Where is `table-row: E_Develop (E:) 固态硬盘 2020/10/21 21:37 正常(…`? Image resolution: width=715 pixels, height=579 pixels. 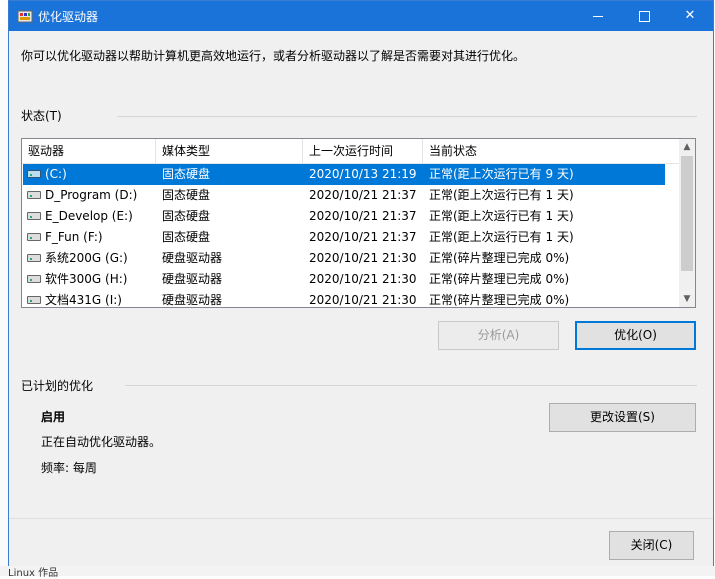
table-row: E_Develop (E:) 固态硬盘 2020/10/21 21:37 正常(… is located at coordinates (344, 216).